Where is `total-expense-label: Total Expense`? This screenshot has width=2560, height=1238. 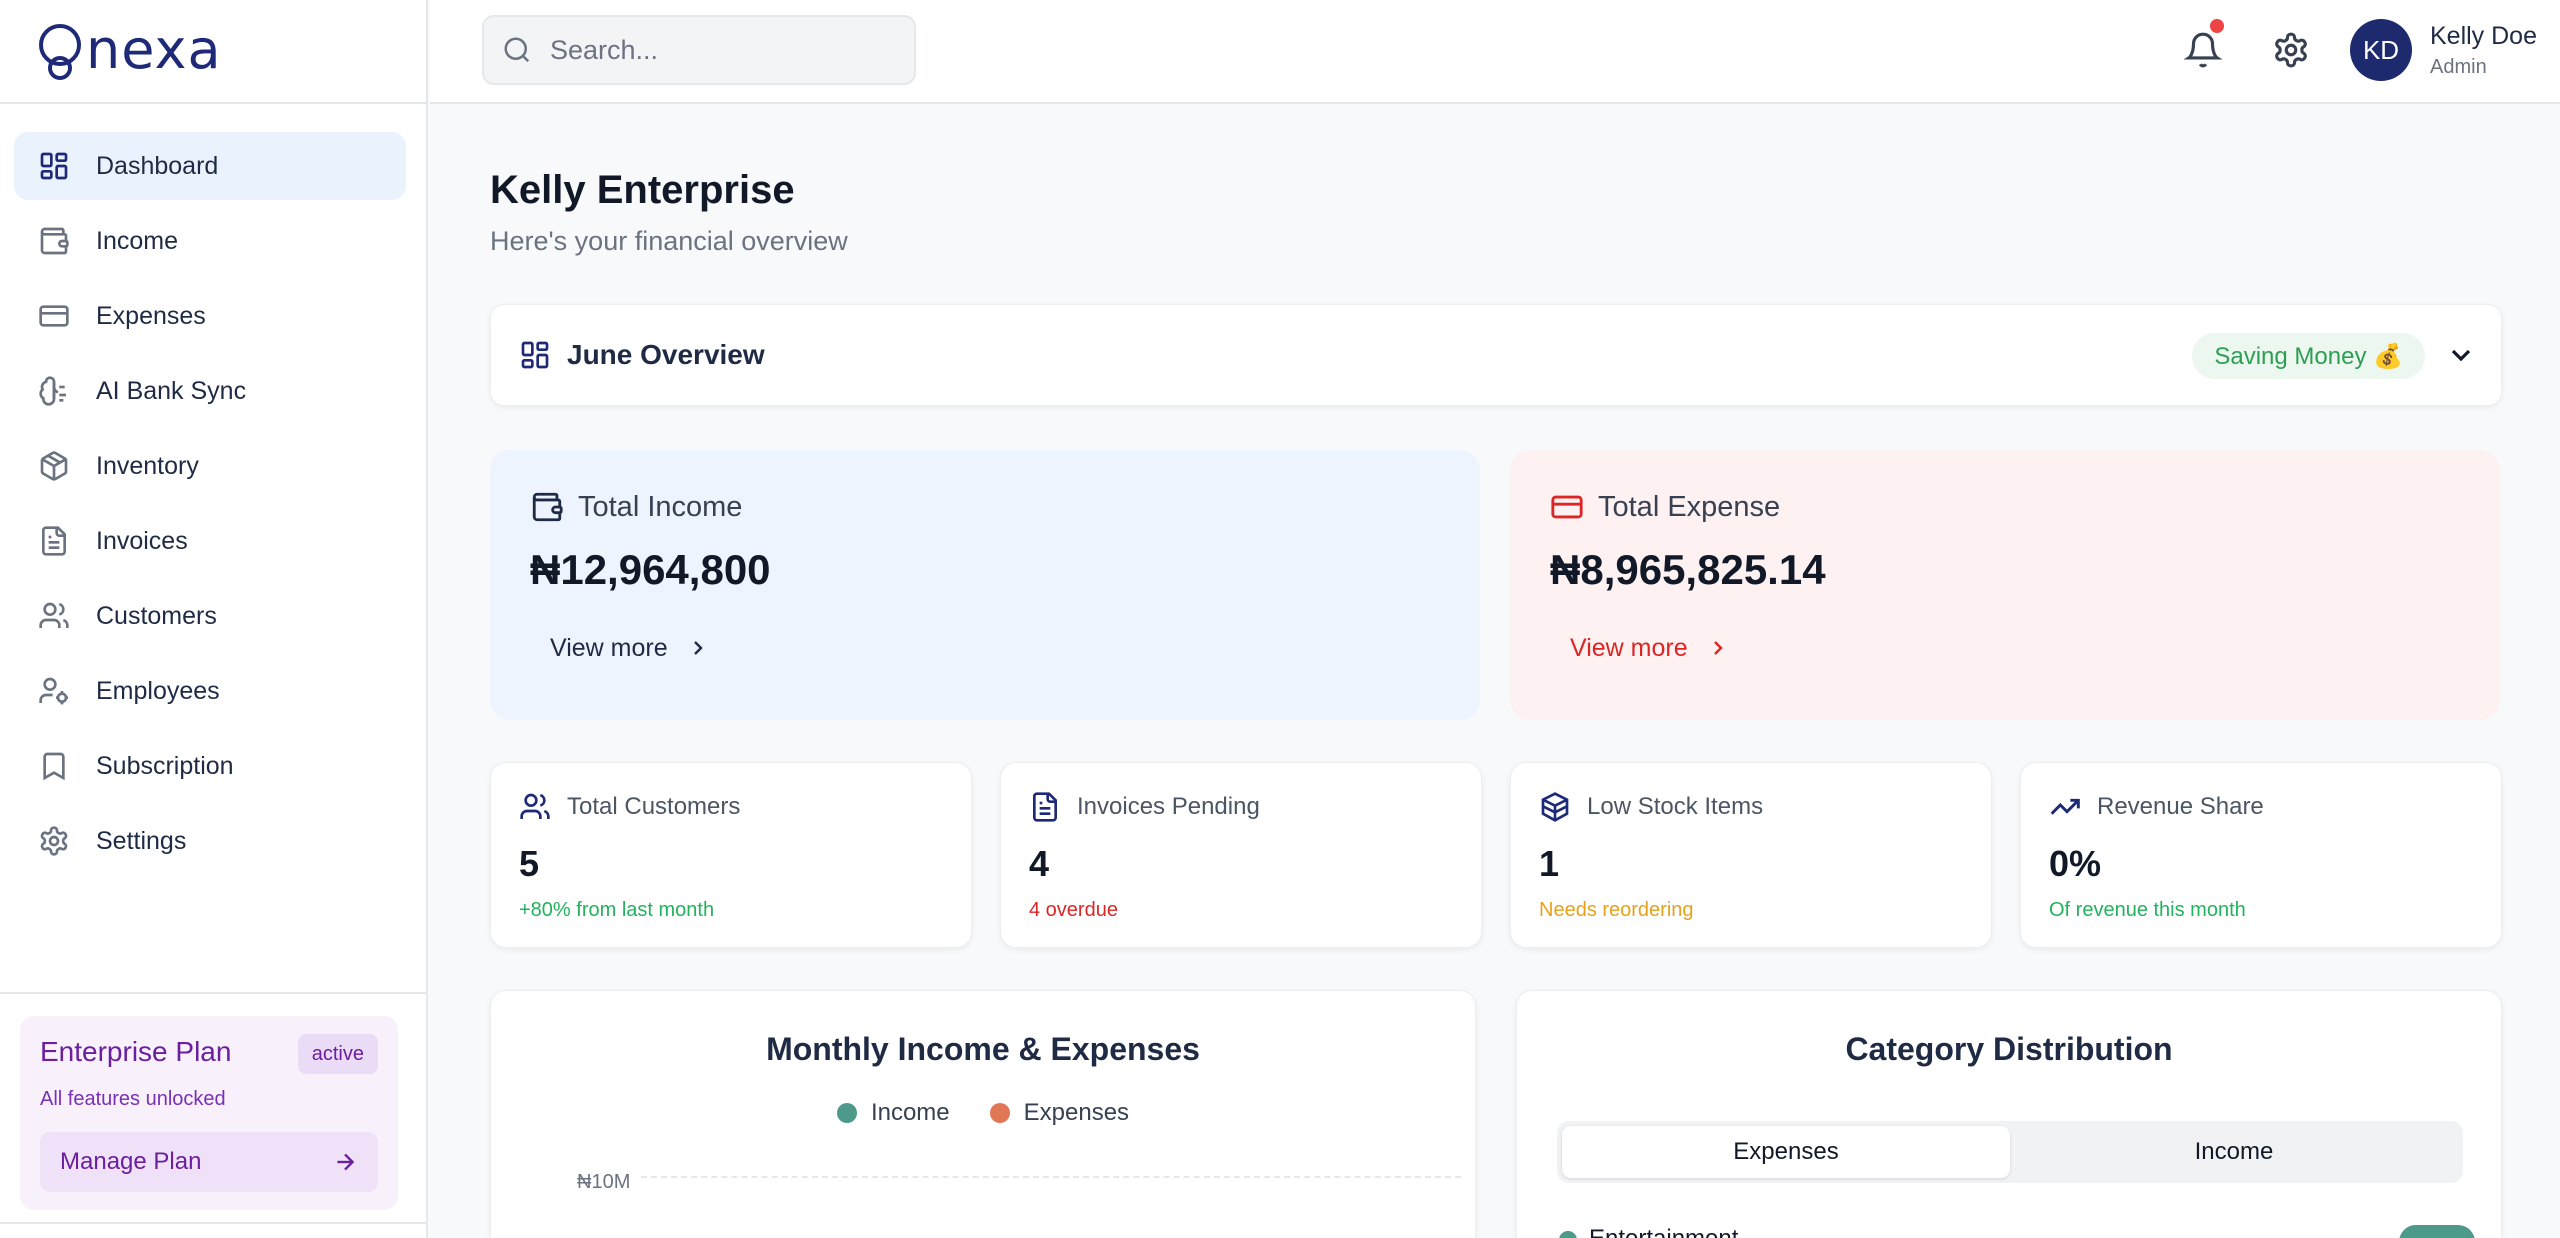
total-expense-label: Total Expense is located at coordinates (1689, 506).